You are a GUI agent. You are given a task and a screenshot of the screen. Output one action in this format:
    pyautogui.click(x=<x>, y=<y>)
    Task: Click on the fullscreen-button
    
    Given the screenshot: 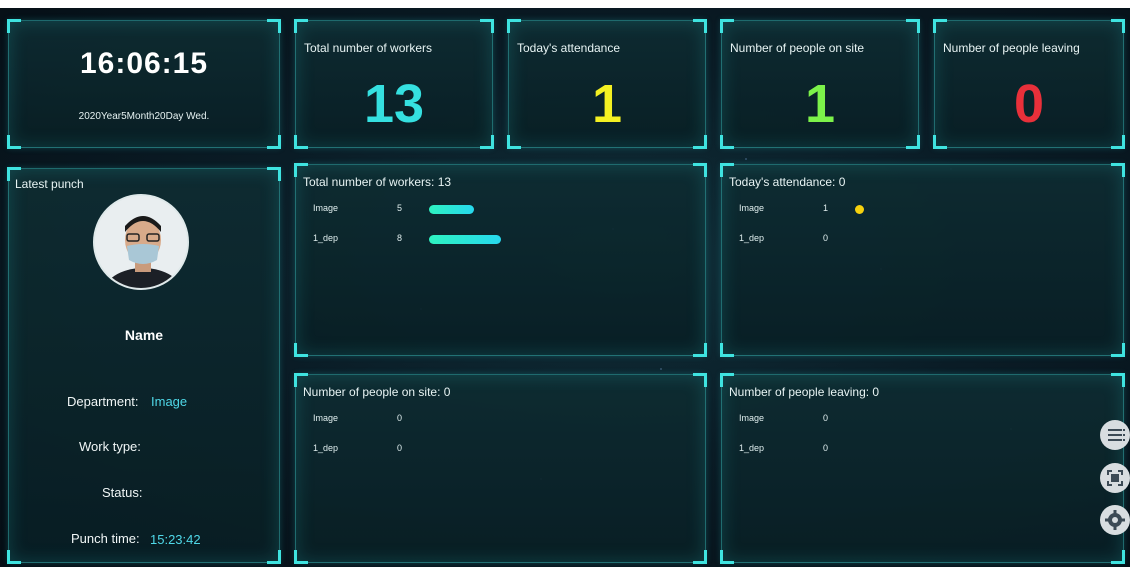 What is the action you would take?
    pyautogui.click(x=1115, y=478)
    